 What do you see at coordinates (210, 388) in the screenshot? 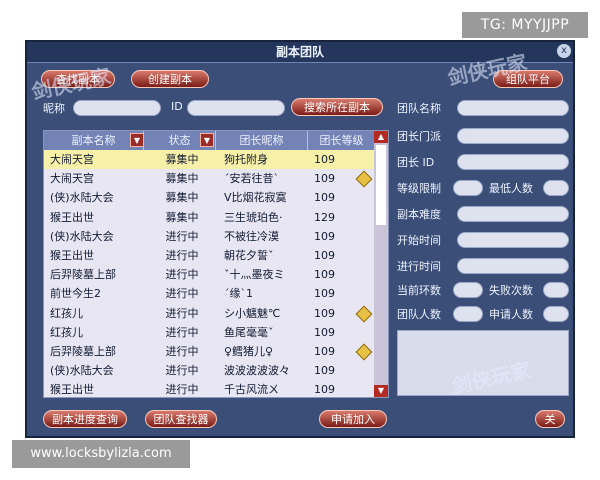
I see `table-row: 猴王出世 进行中 千古风流ㄨ 109` at bounding box center [210, 388].